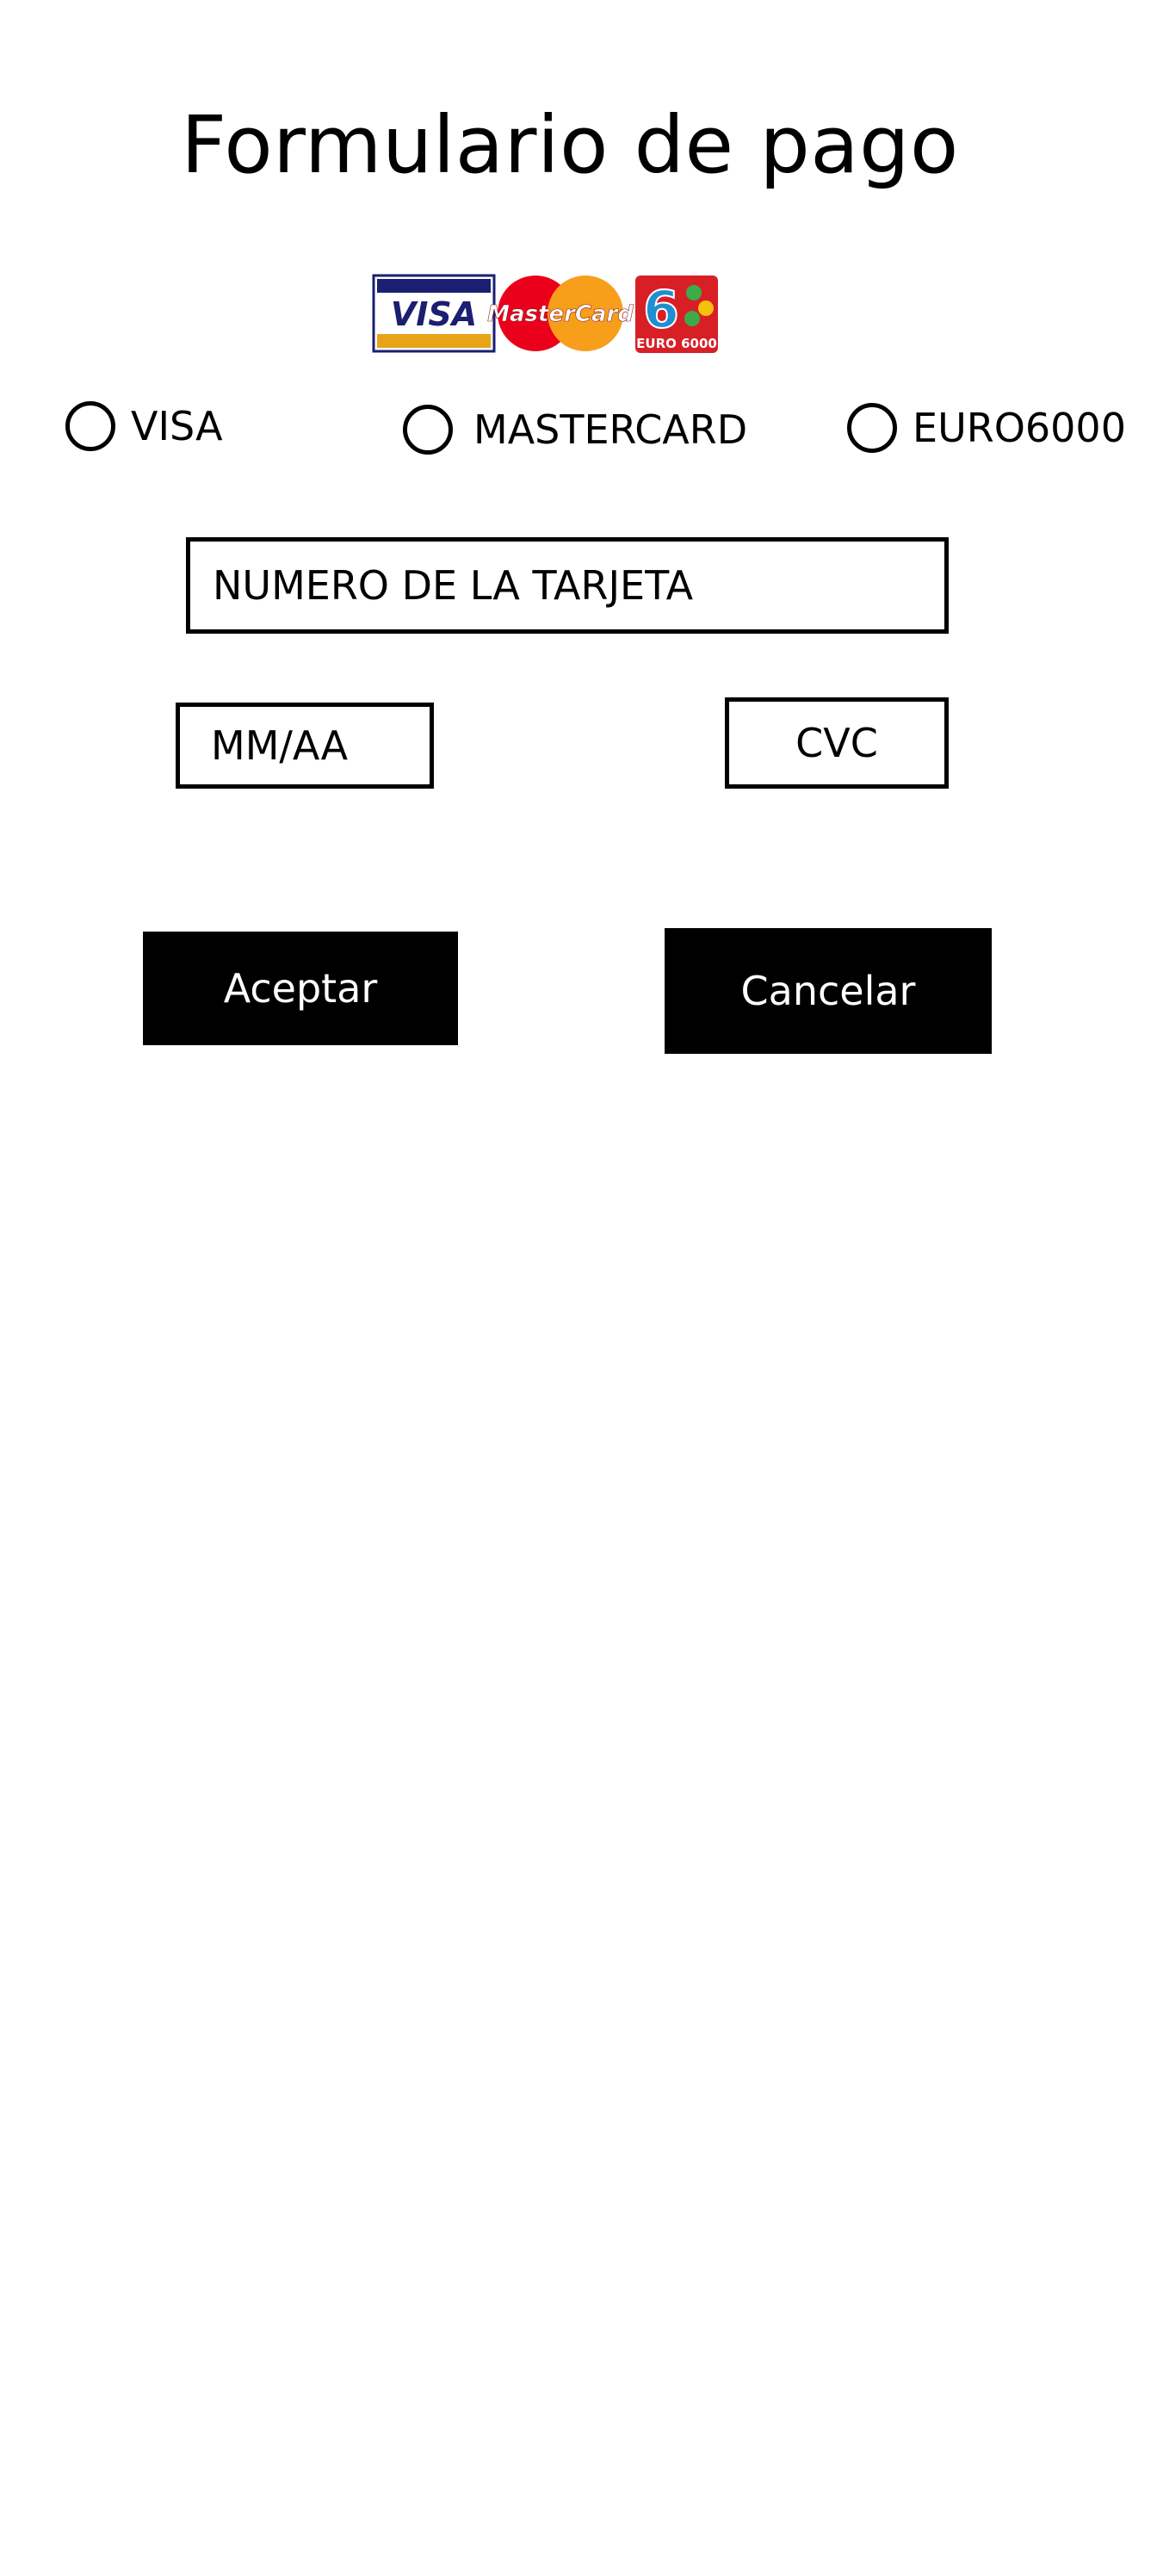  I want to click on radio-button-euro6000, so click(872, 428).